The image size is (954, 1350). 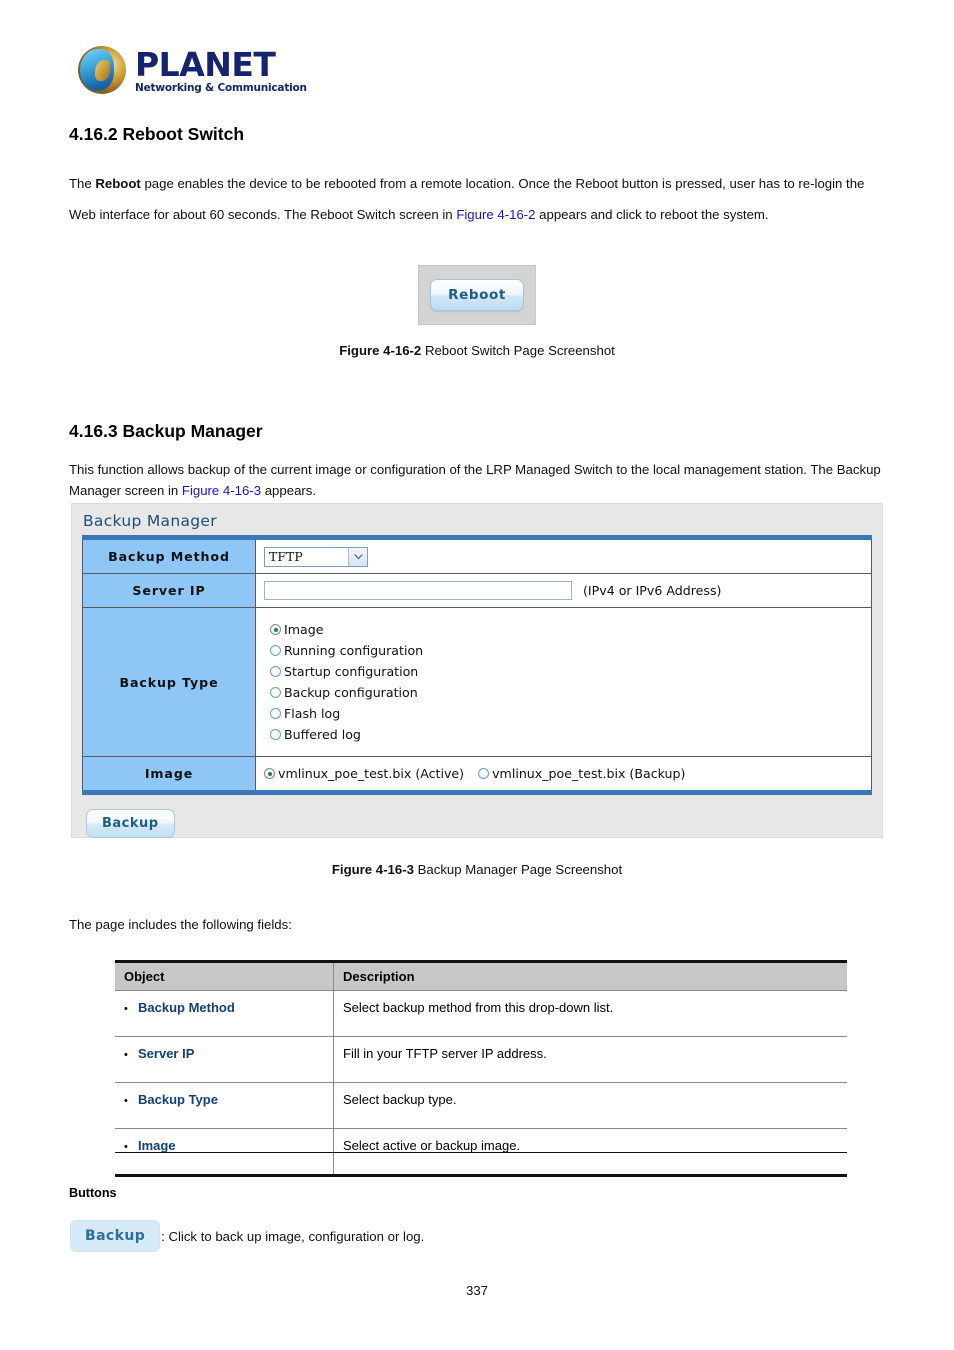 I want to click on figure-caption-4-16-3-label: Figure 4-16-3, so click(x=372, y=869).